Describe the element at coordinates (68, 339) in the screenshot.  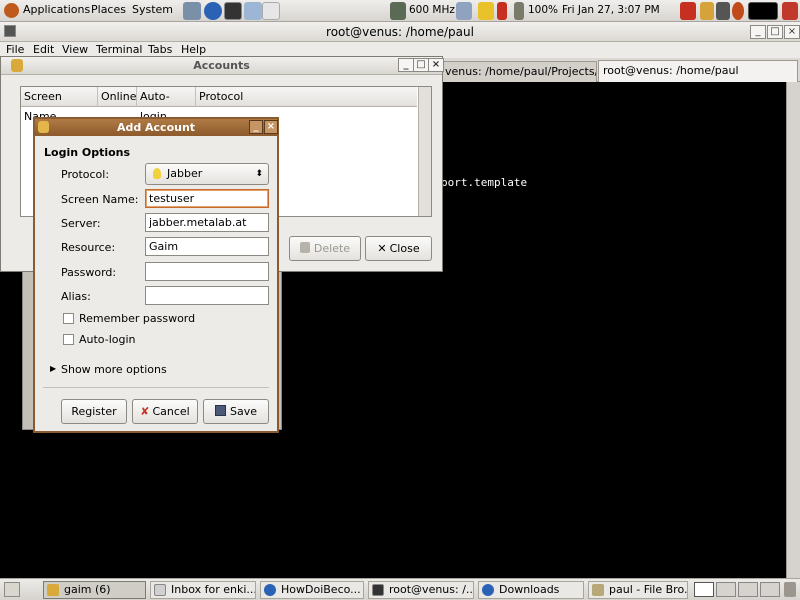
I see `auto-login-checkbox` at that location.